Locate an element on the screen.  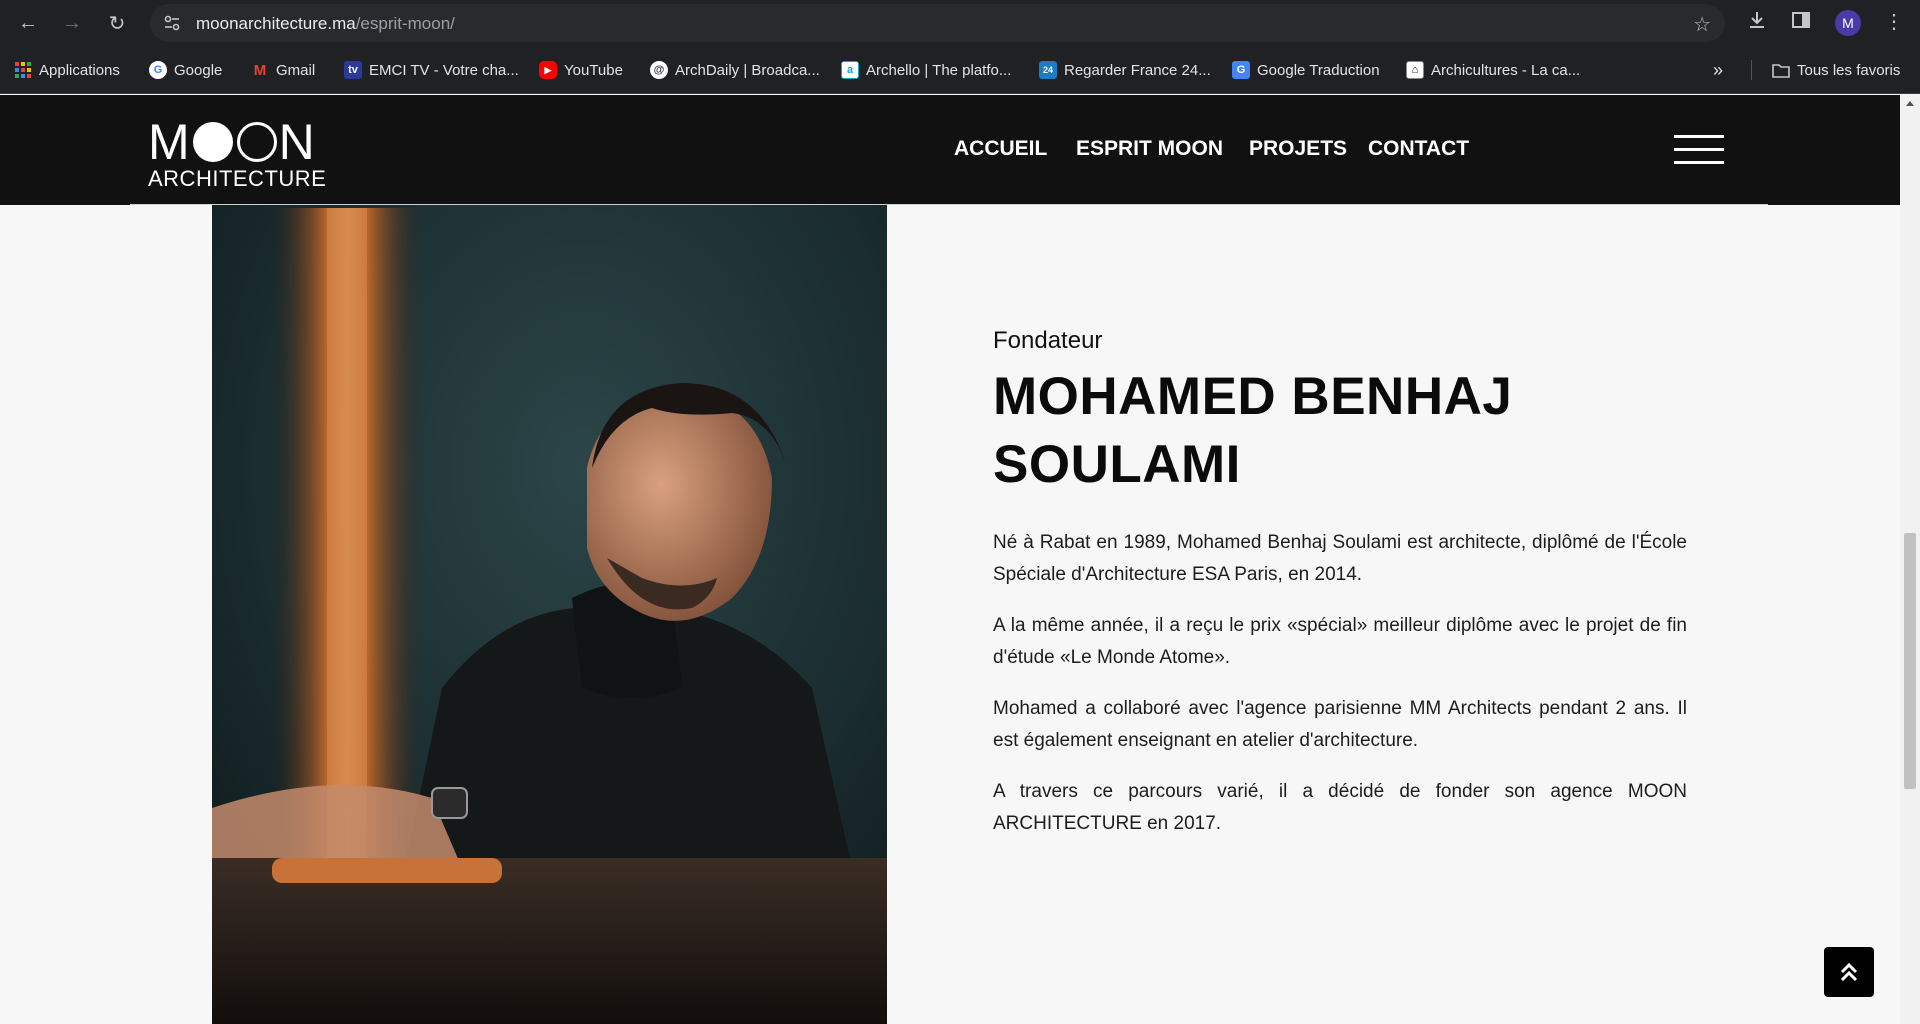
site-settings-icon is located at coordinates (172, 23).